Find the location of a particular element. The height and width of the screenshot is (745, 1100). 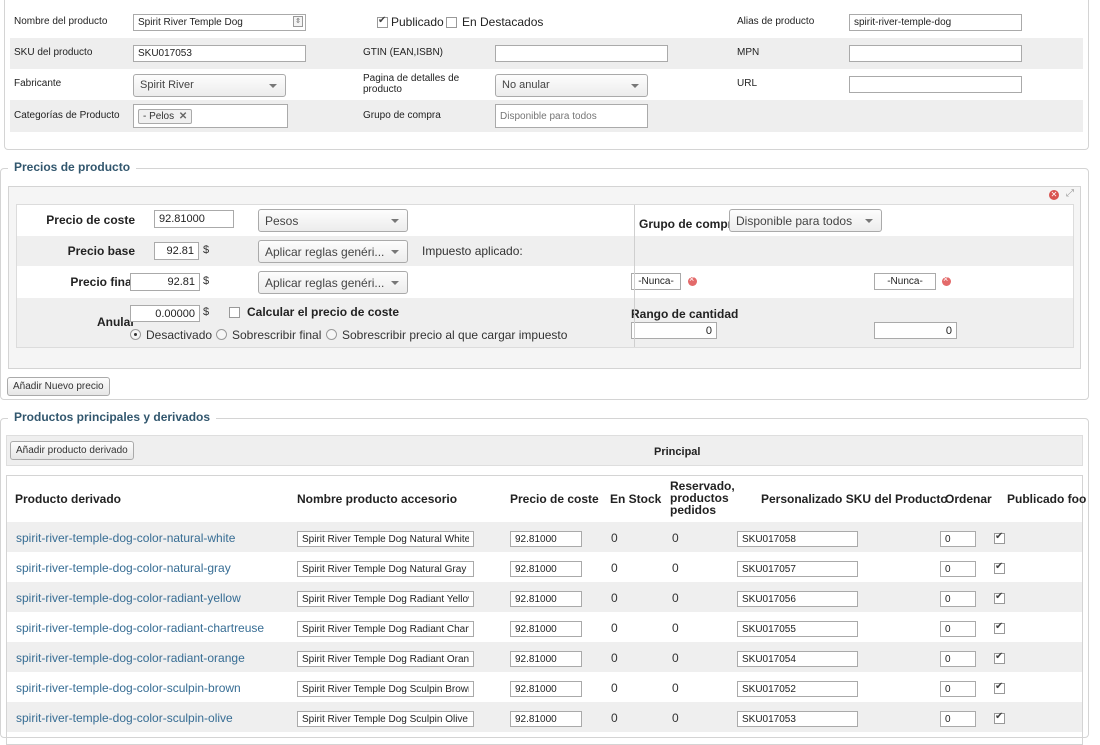

currency-select: Pesos is located at coordinates (333, 220).